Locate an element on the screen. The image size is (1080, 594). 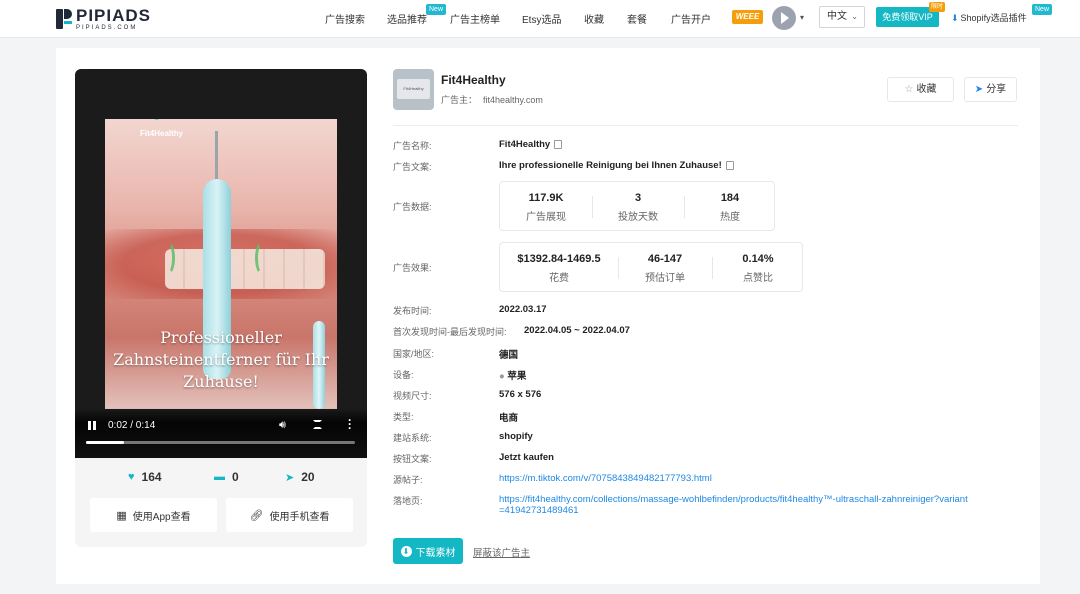
metric-like-ratio: 0.14% 点赞比 is located at coordinates (758, 267).